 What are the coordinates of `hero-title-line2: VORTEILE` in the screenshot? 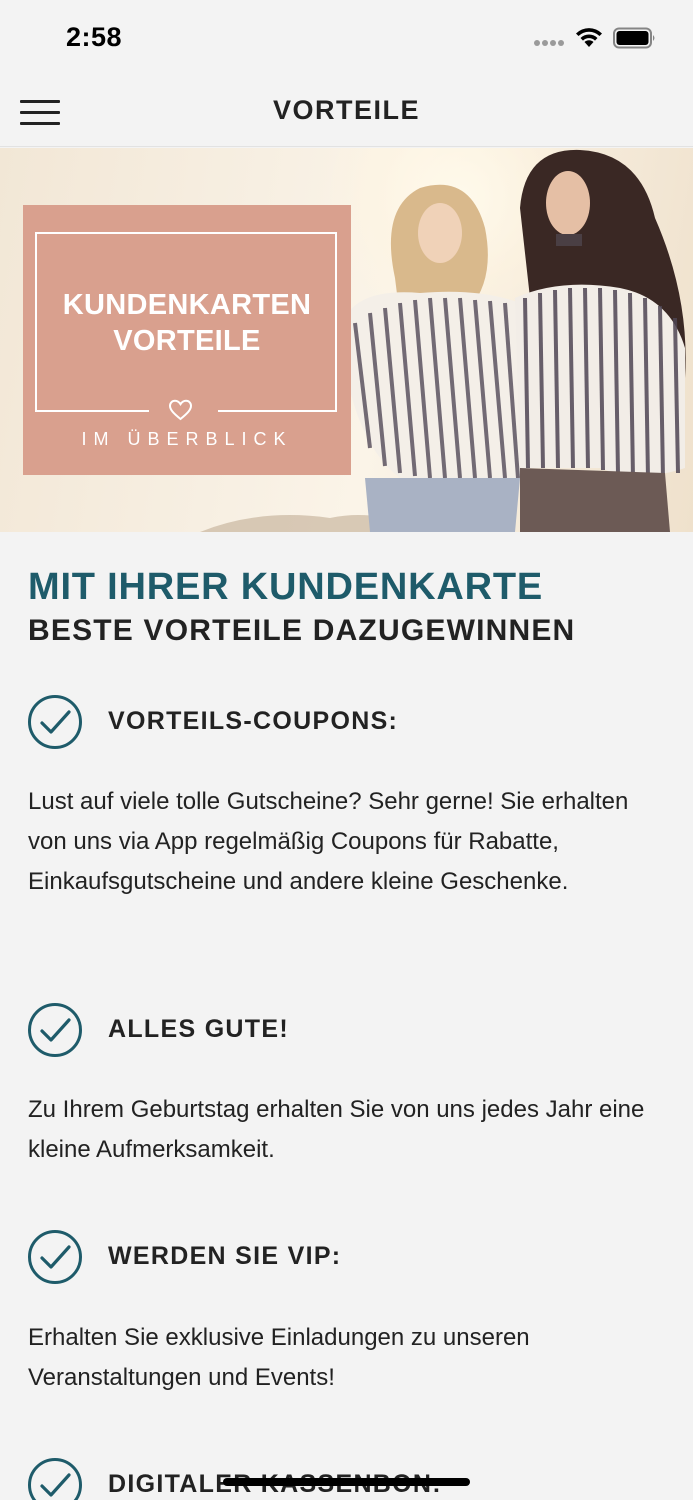 It's located at (187, 341).